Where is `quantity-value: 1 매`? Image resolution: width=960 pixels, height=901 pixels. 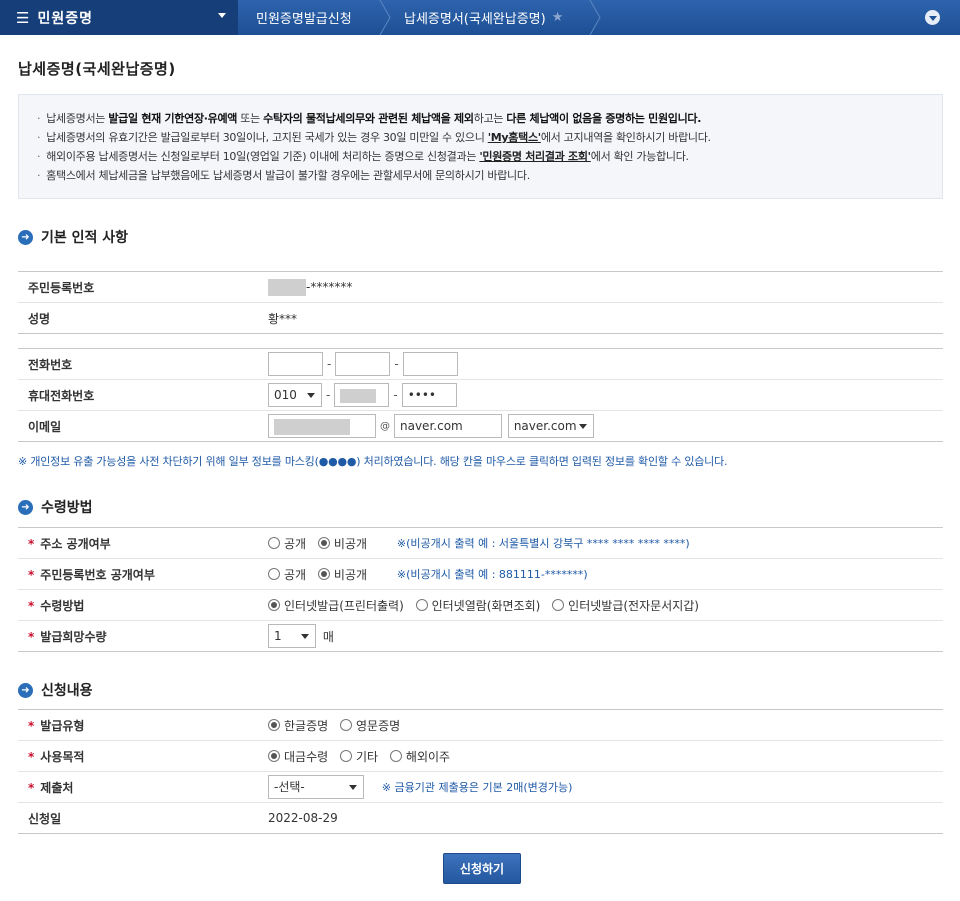
quantity-value: 1 매 is located at coordinates (600, 636).